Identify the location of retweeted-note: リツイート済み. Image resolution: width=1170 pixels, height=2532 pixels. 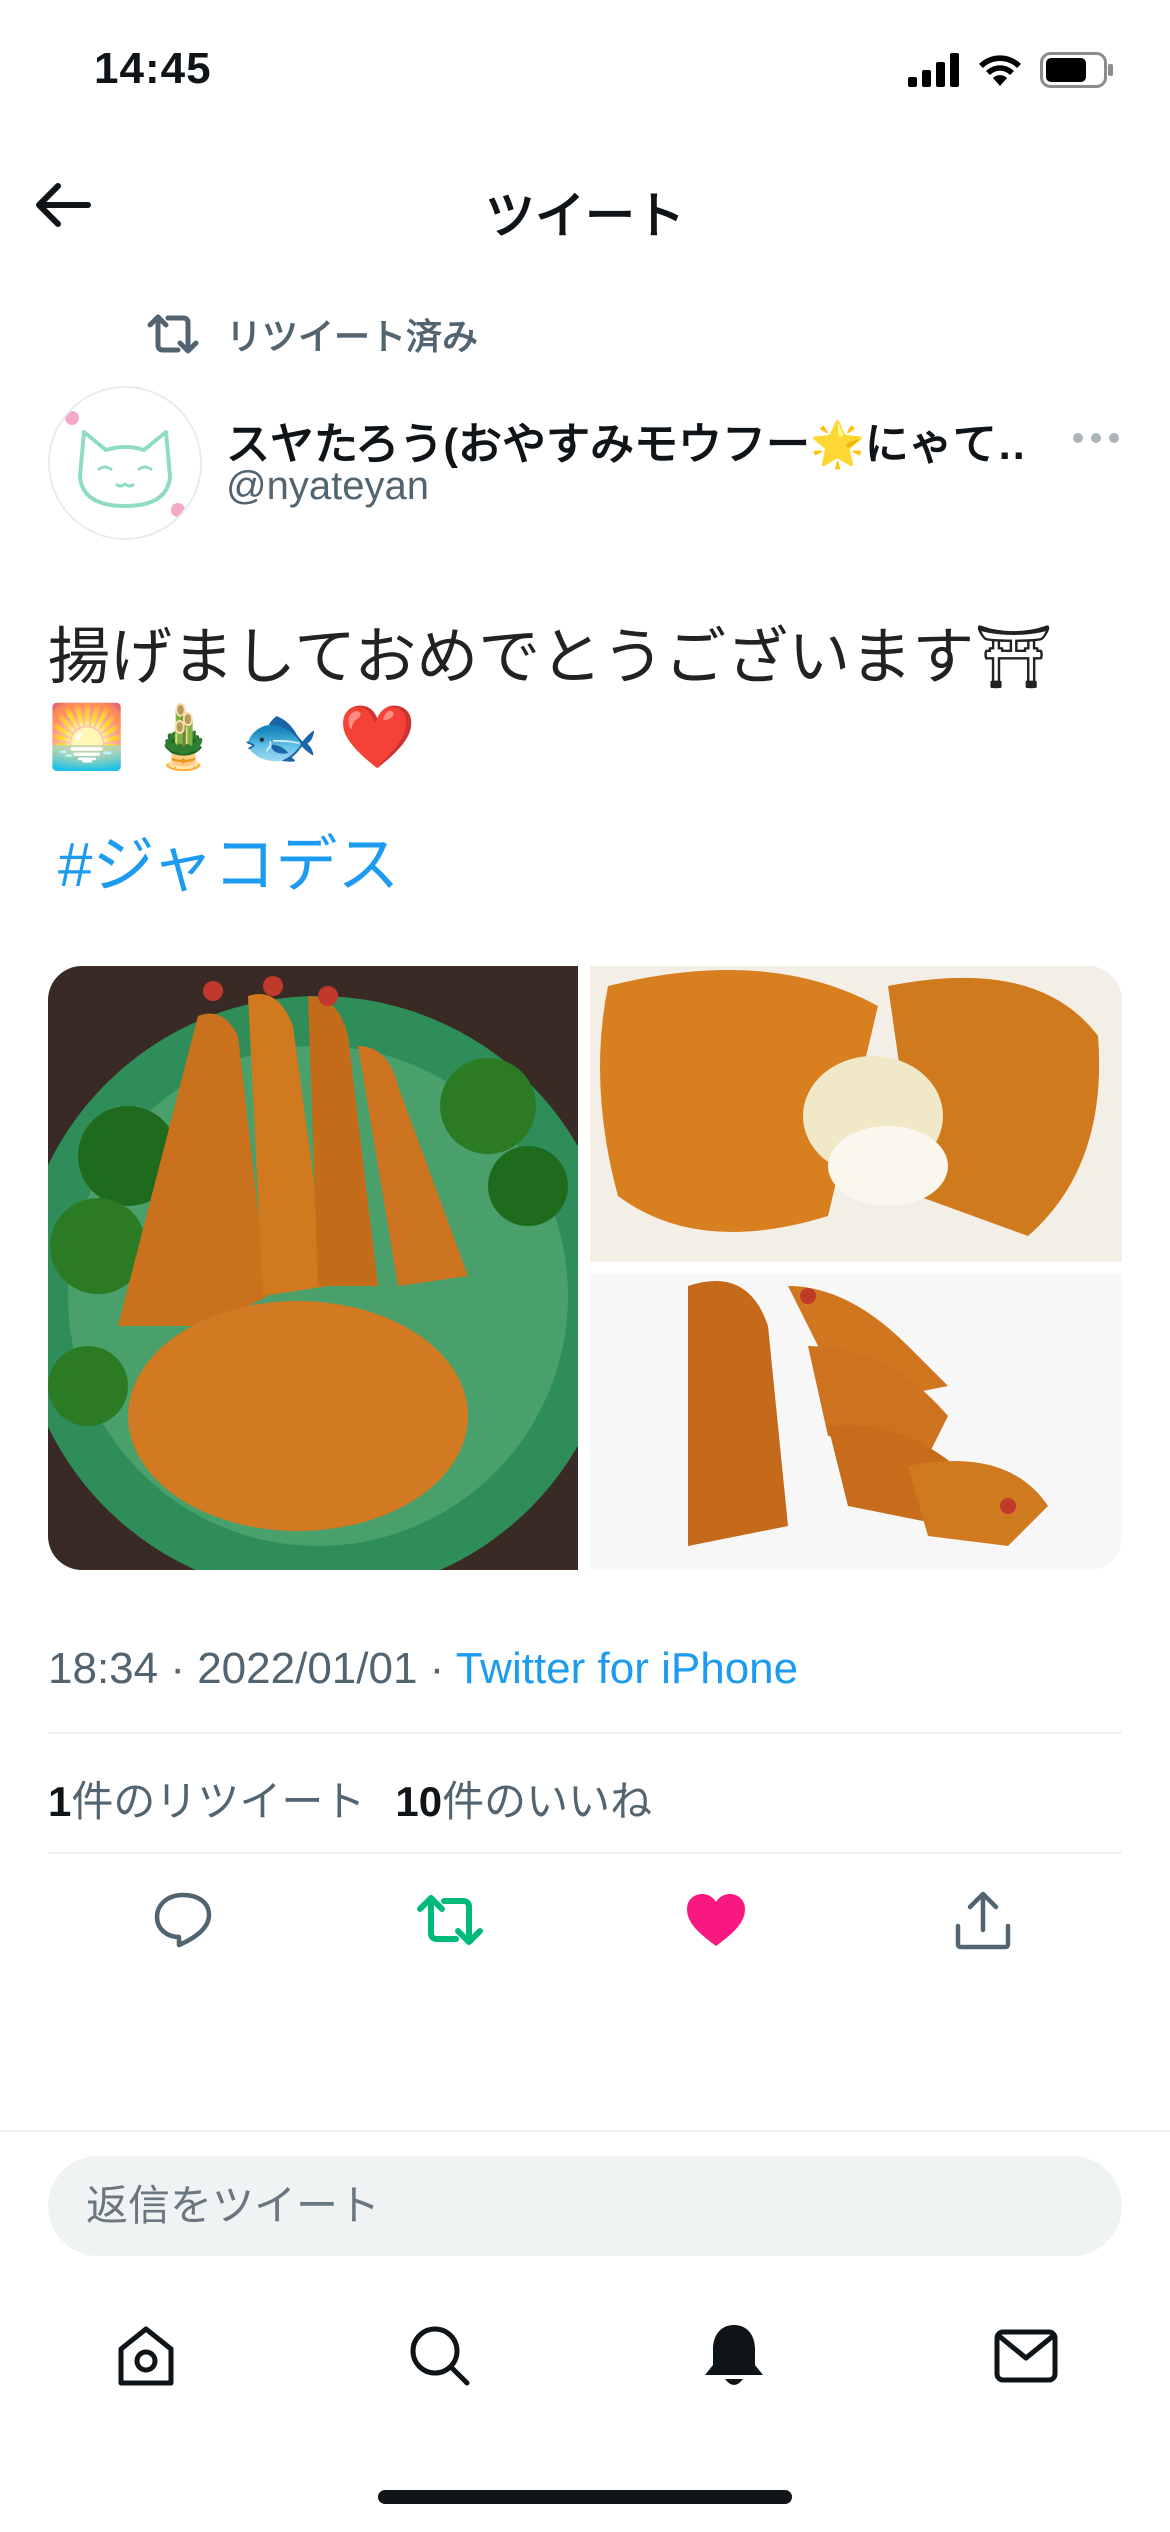
(312, 334).